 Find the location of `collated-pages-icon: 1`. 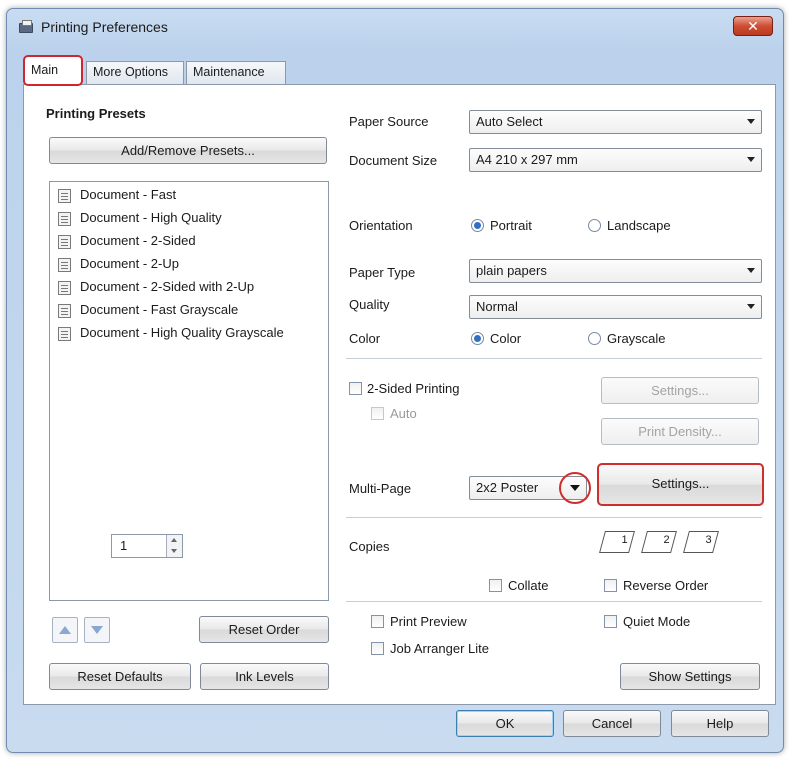

collated-pages-icon: 1 is located at coordinates (617, 542).